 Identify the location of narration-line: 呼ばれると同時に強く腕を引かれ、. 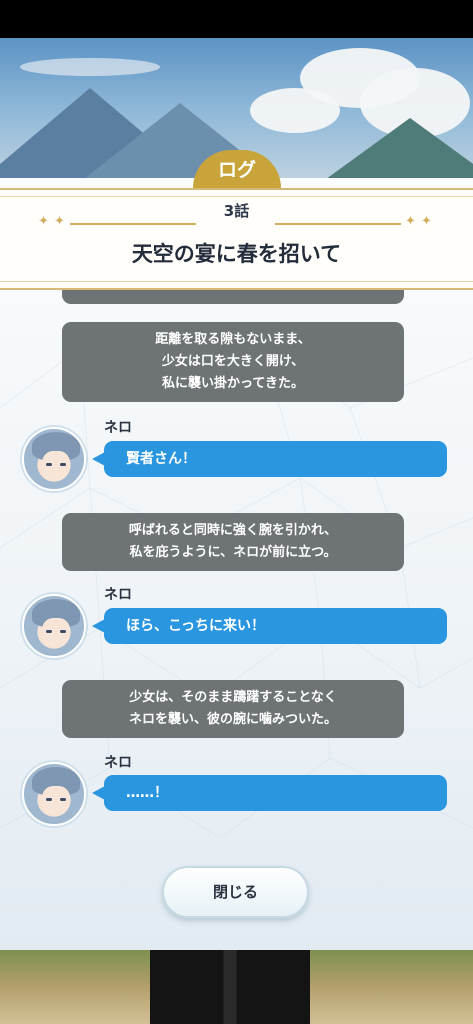
(233, 530).